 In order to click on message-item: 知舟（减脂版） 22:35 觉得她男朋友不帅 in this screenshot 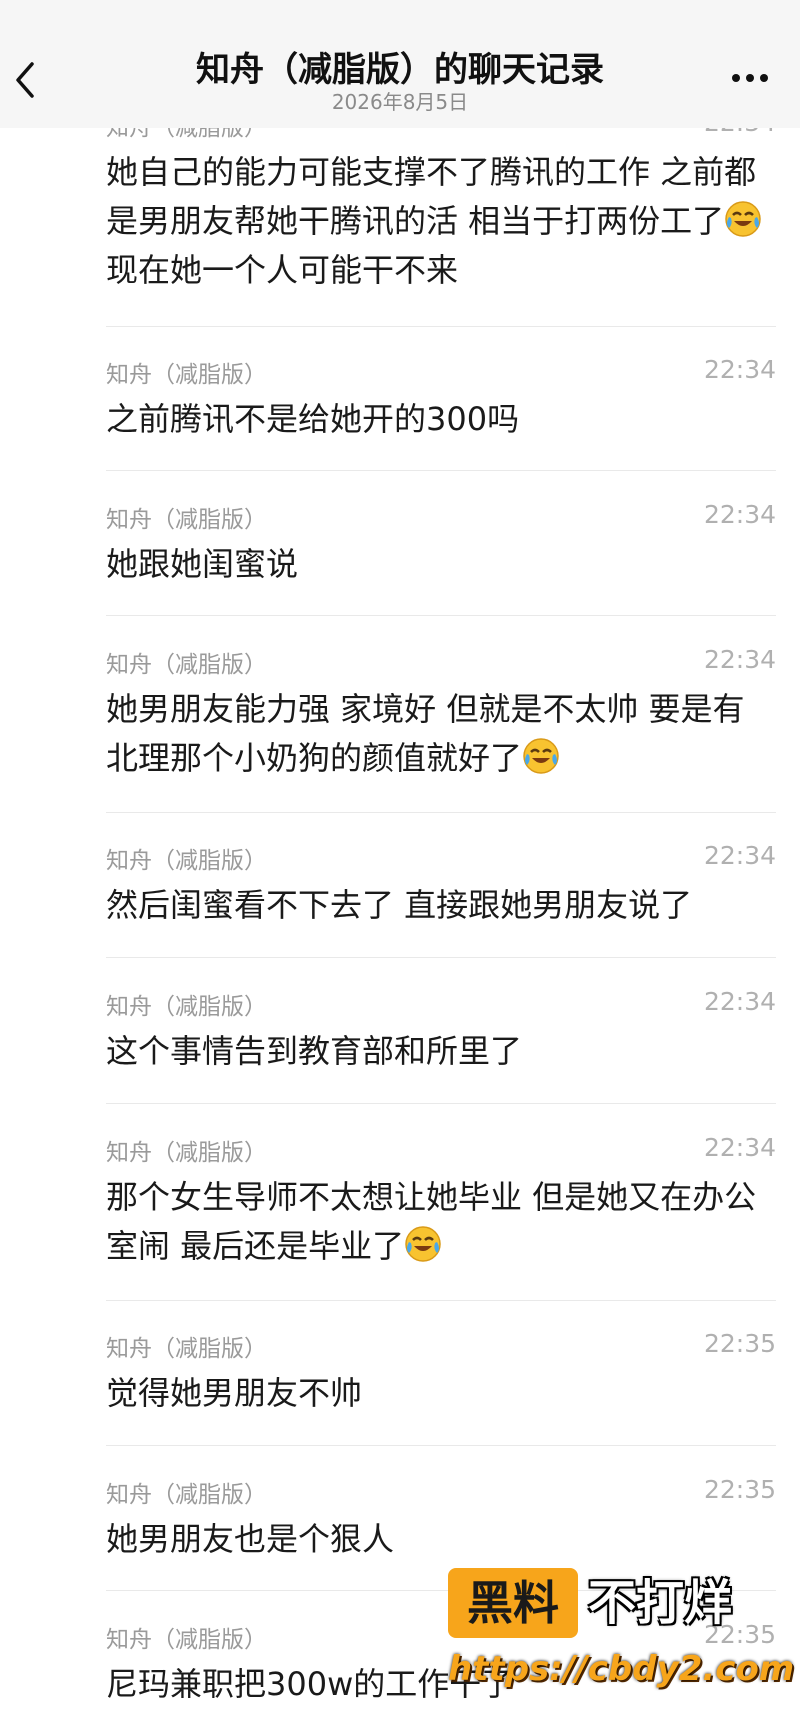, I will do `click(441, 1373)`.